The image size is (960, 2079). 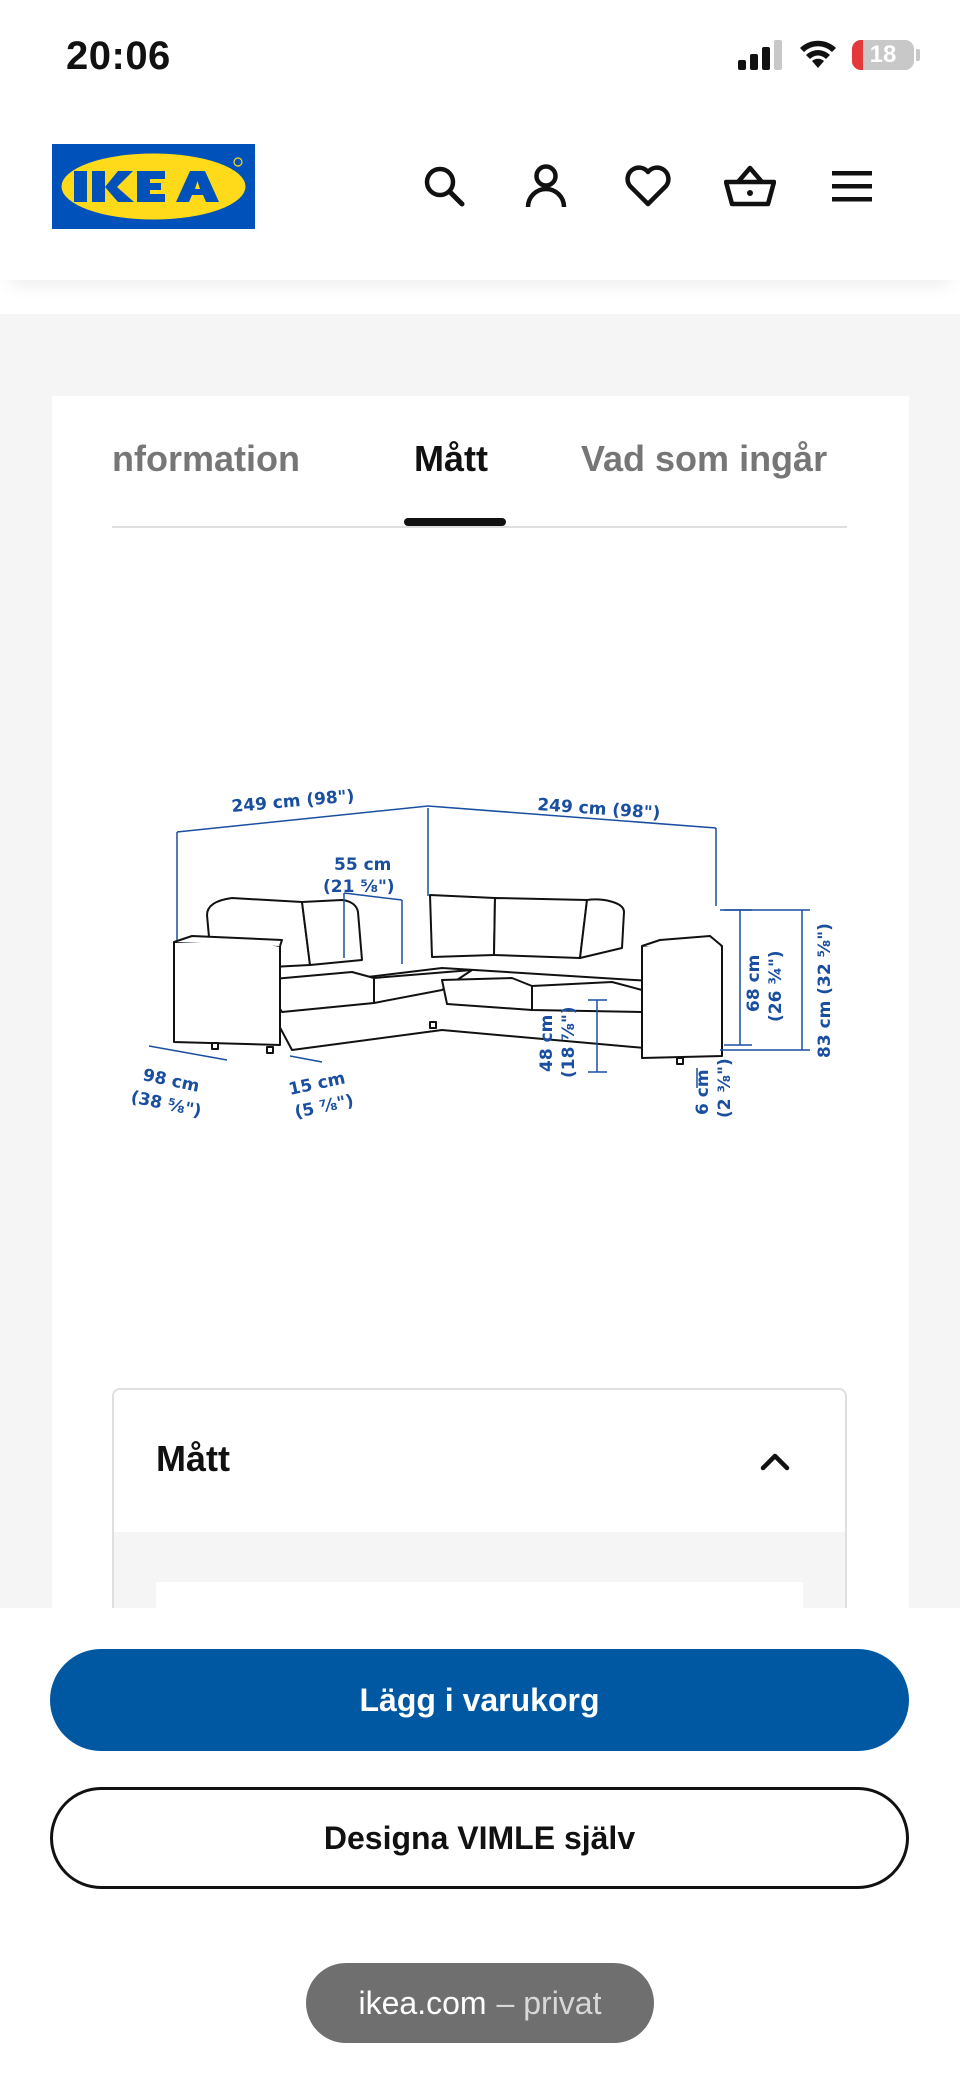 I want to click on header-icons, so click(x=648, y=186).